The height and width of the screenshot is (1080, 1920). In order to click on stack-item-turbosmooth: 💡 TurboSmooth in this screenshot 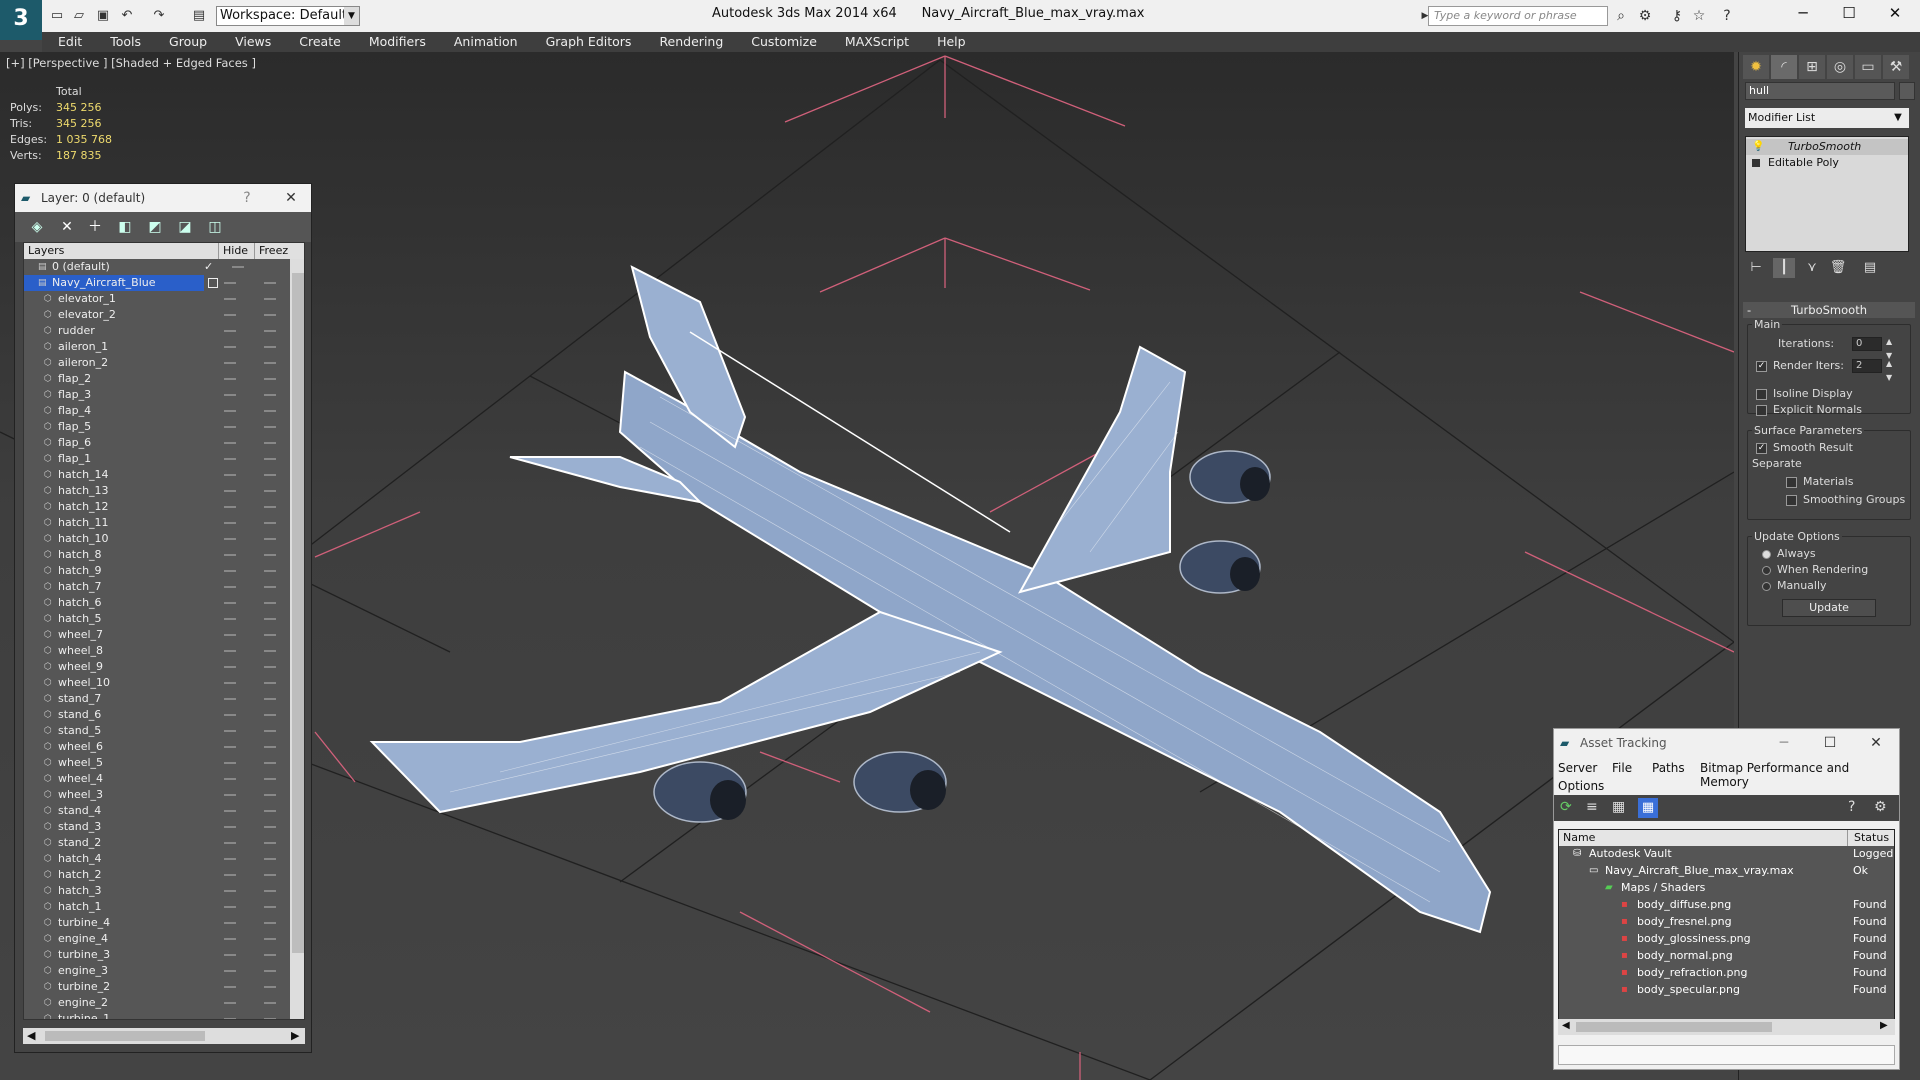, I will do `click(1827, 147)`.